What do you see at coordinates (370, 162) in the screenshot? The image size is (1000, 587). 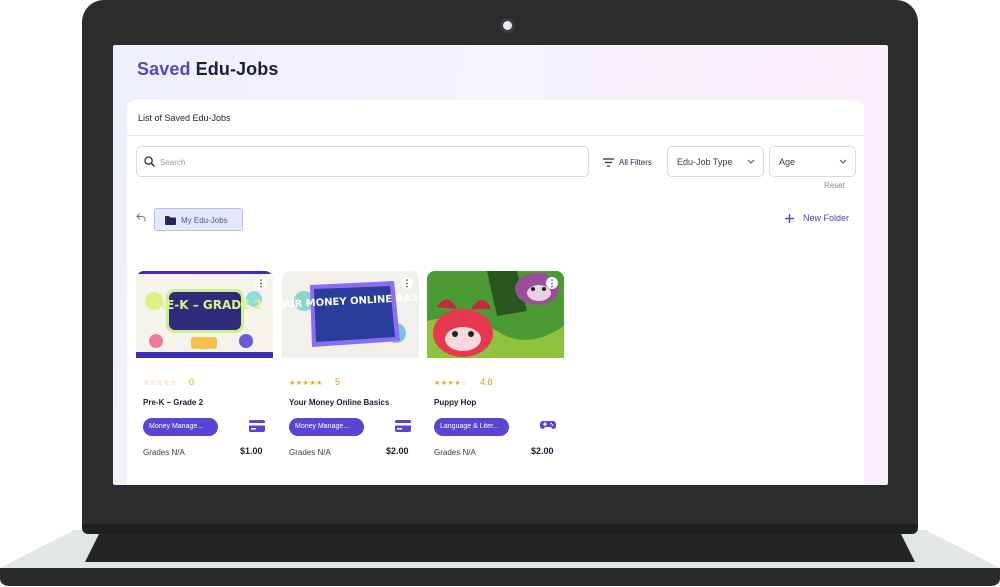 I see `search-input` at bounding box center [370, 162].